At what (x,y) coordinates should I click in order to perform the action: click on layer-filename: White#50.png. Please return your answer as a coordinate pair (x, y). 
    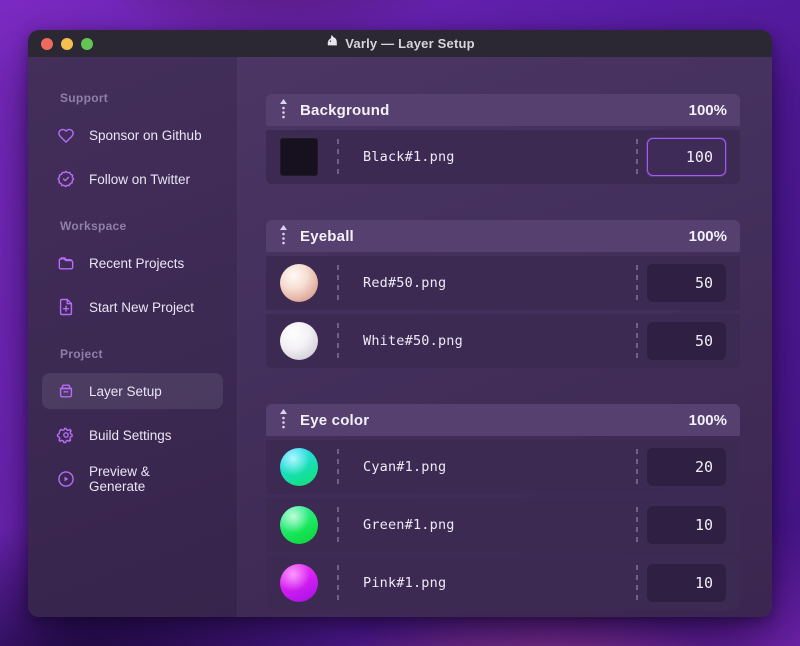
    Looking at the image, I should click on (413, 341).